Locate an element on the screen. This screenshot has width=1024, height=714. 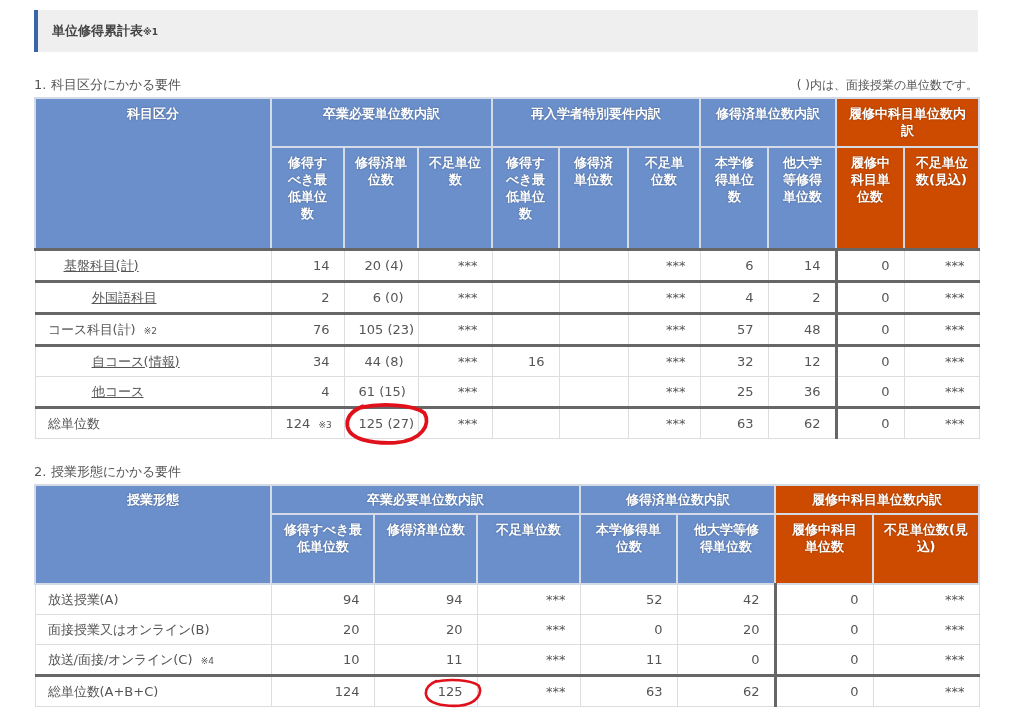
table-cell: 52 is located at coordinates (654, 599).